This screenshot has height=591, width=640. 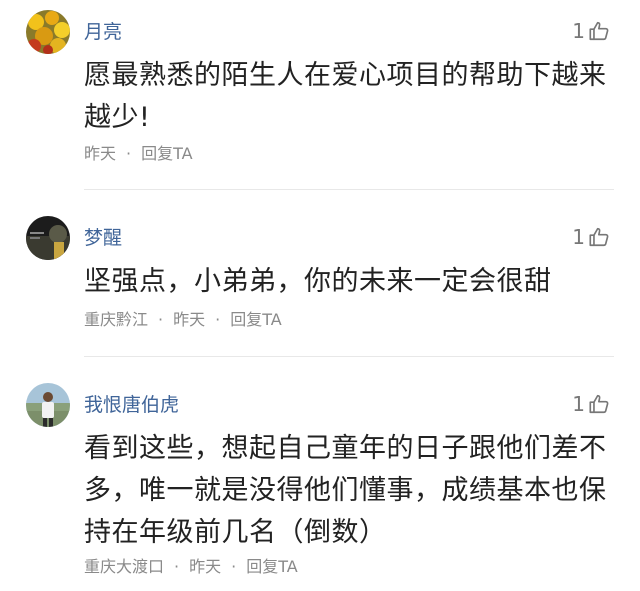 I want to click on avatar-yellow-flowers-icon, so click(x=48, y=32).